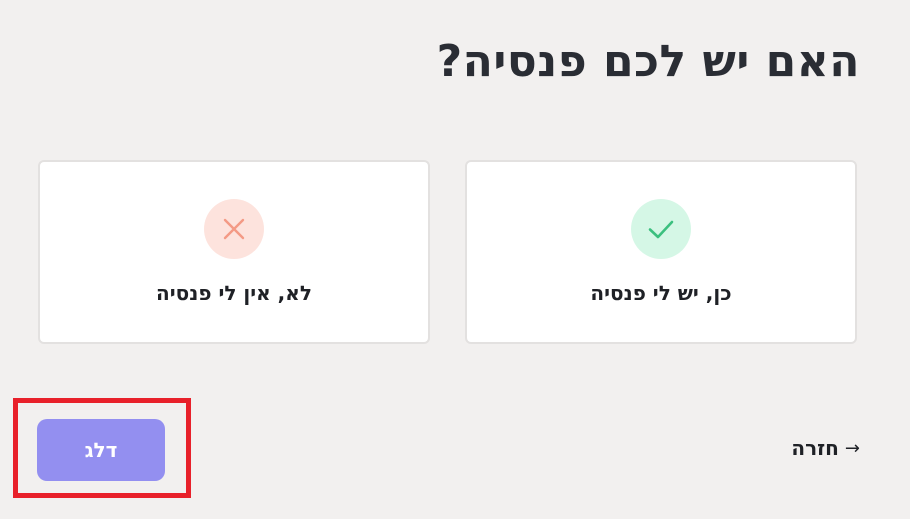  I want to click on option-label-yes: כן, יש לי פנסיה, so click(661, 293).